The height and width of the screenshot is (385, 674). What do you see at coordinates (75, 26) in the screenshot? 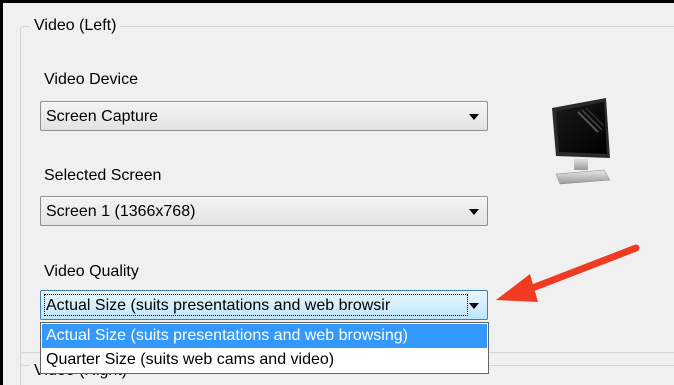
I see `video-left-group-title: Video (Left)` at bounding box center [75, 26].